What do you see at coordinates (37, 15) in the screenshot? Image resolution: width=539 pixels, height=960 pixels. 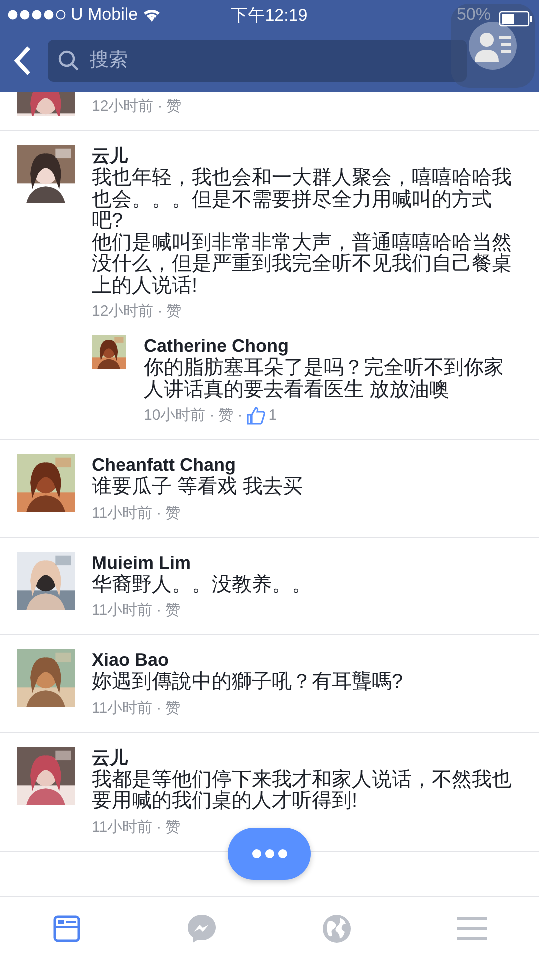 I see `signal-icon` at bounding box center [37, 15].